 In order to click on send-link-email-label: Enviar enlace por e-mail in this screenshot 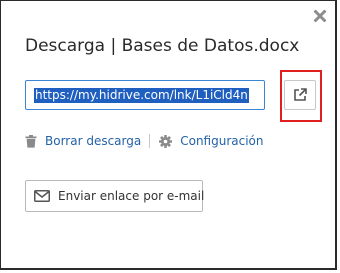, I will do `click(131, 196)`.